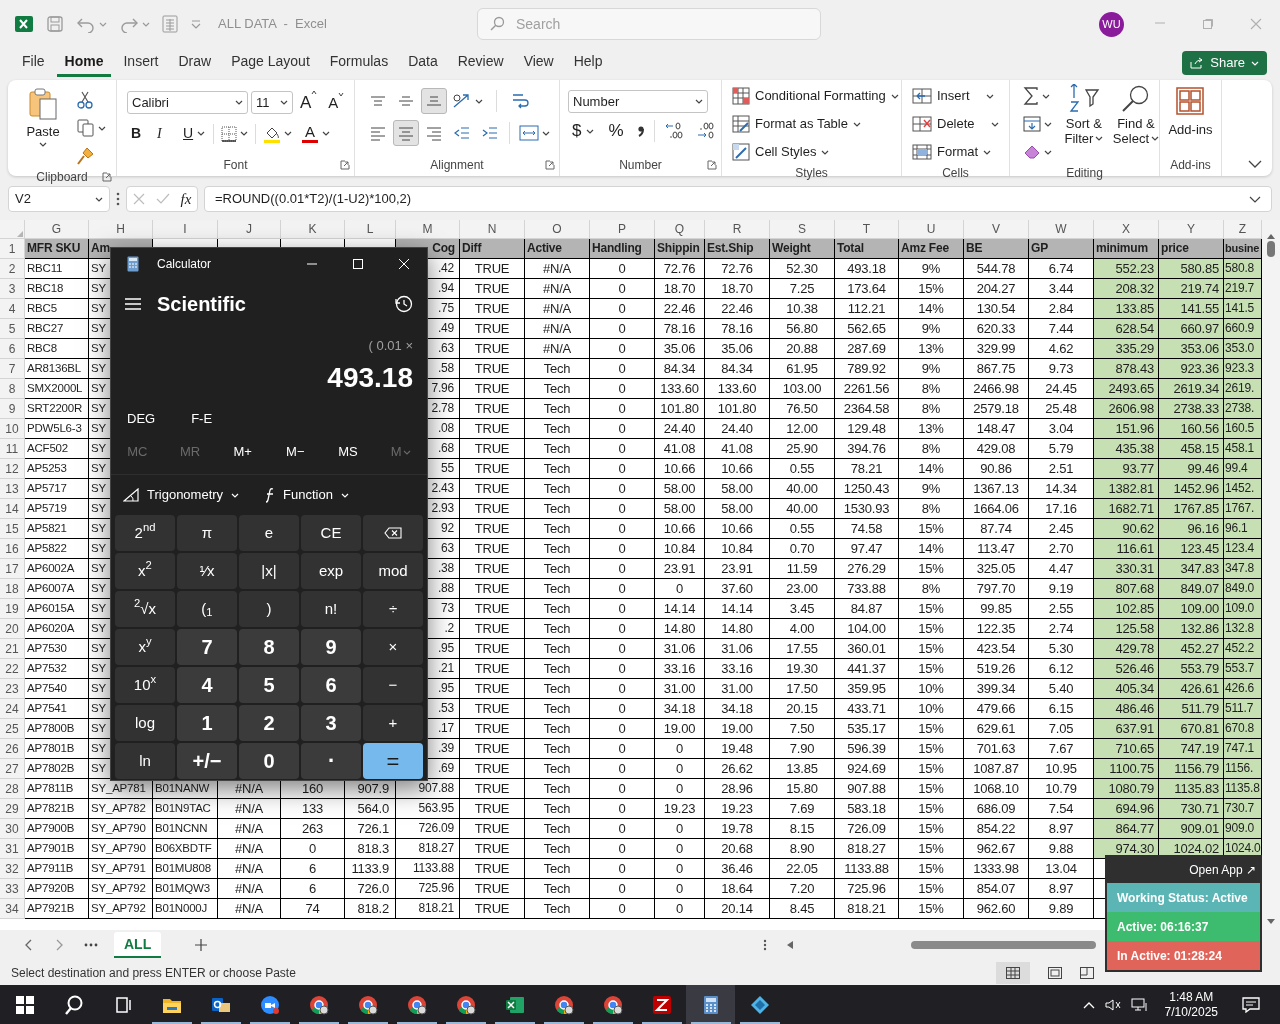  I want to click on row-header: 5, so click(12, 329).